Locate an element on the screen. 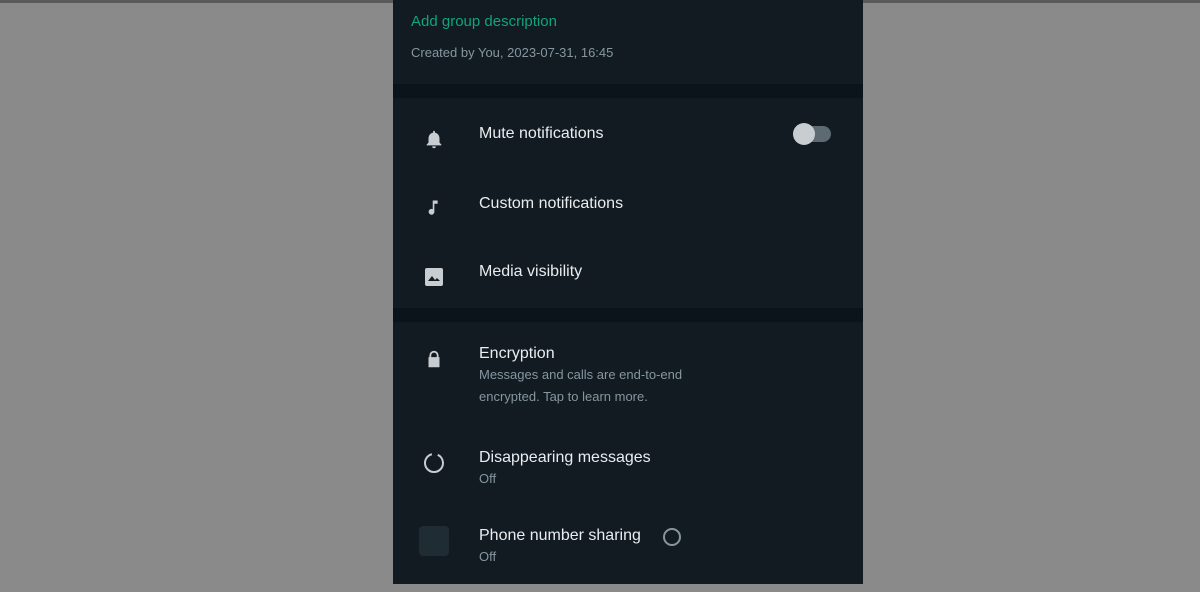 The image size is (1200, 592). mute-notifications-label: Mute notifications is located at coordinates (541, 133).